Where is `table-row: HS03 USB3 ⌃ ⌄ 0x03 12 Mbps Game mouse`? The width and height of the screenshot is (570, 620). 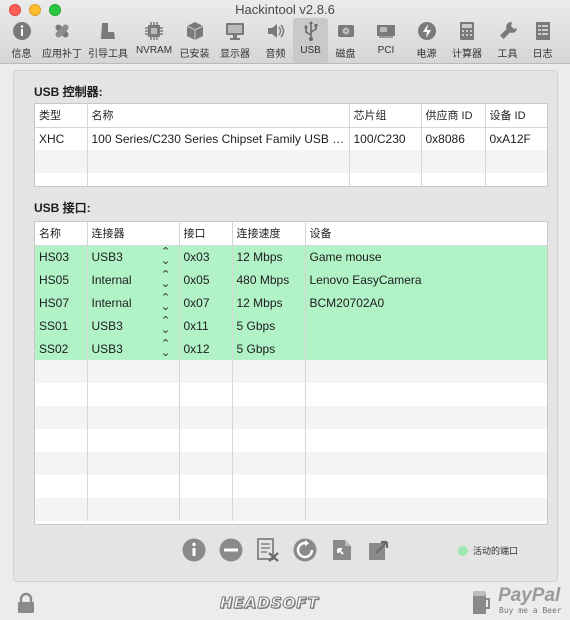 table-row: HS03 USB3 ⌃ ⌄ 0x03 12 Mbps Game mouse is located at coordinates (291, 256).